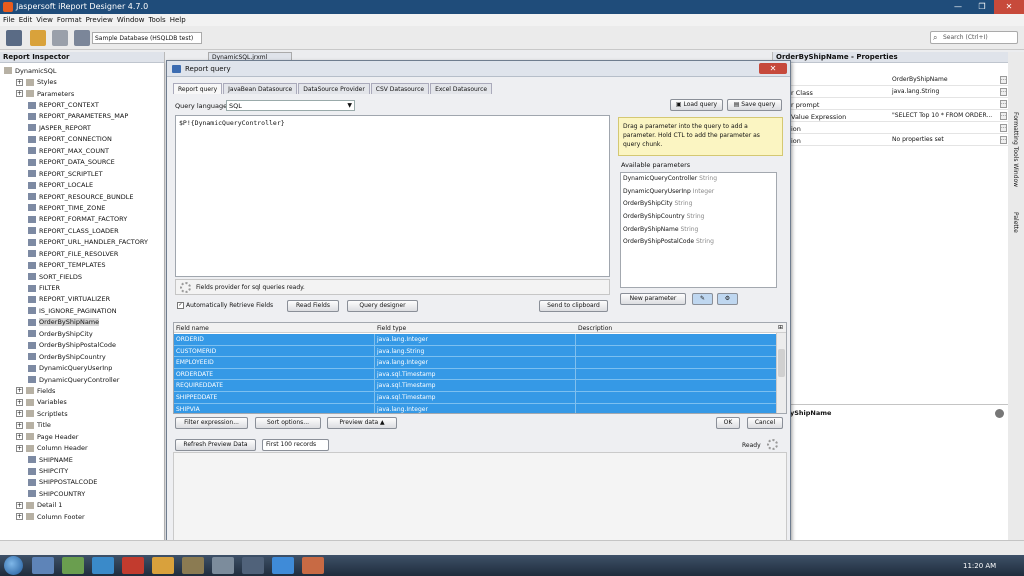 The width and height of the screenshot is (1024, 576). Describe the element at coordinates (82, 459) in the screenshot. I see `tree-item: SHIPNAME` at that location.